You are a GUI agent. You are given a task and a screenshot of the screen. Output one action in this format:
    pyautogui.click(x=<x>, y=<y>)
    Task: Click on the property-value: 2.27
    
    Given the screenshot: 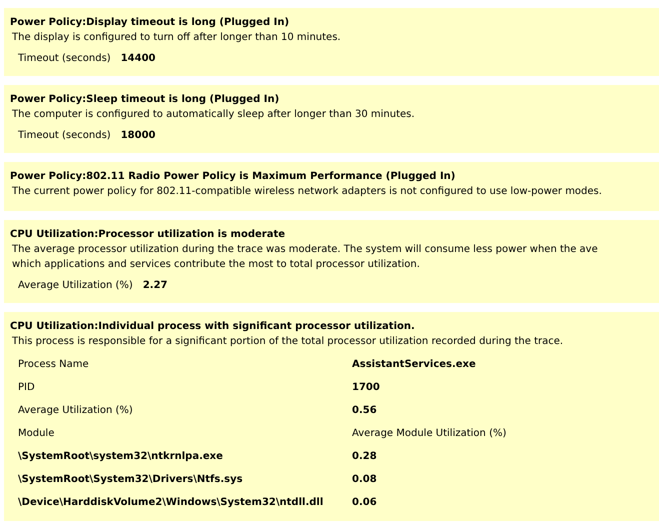 What is the action you would take?
    pyautogui.click(x=155, y=285)
    